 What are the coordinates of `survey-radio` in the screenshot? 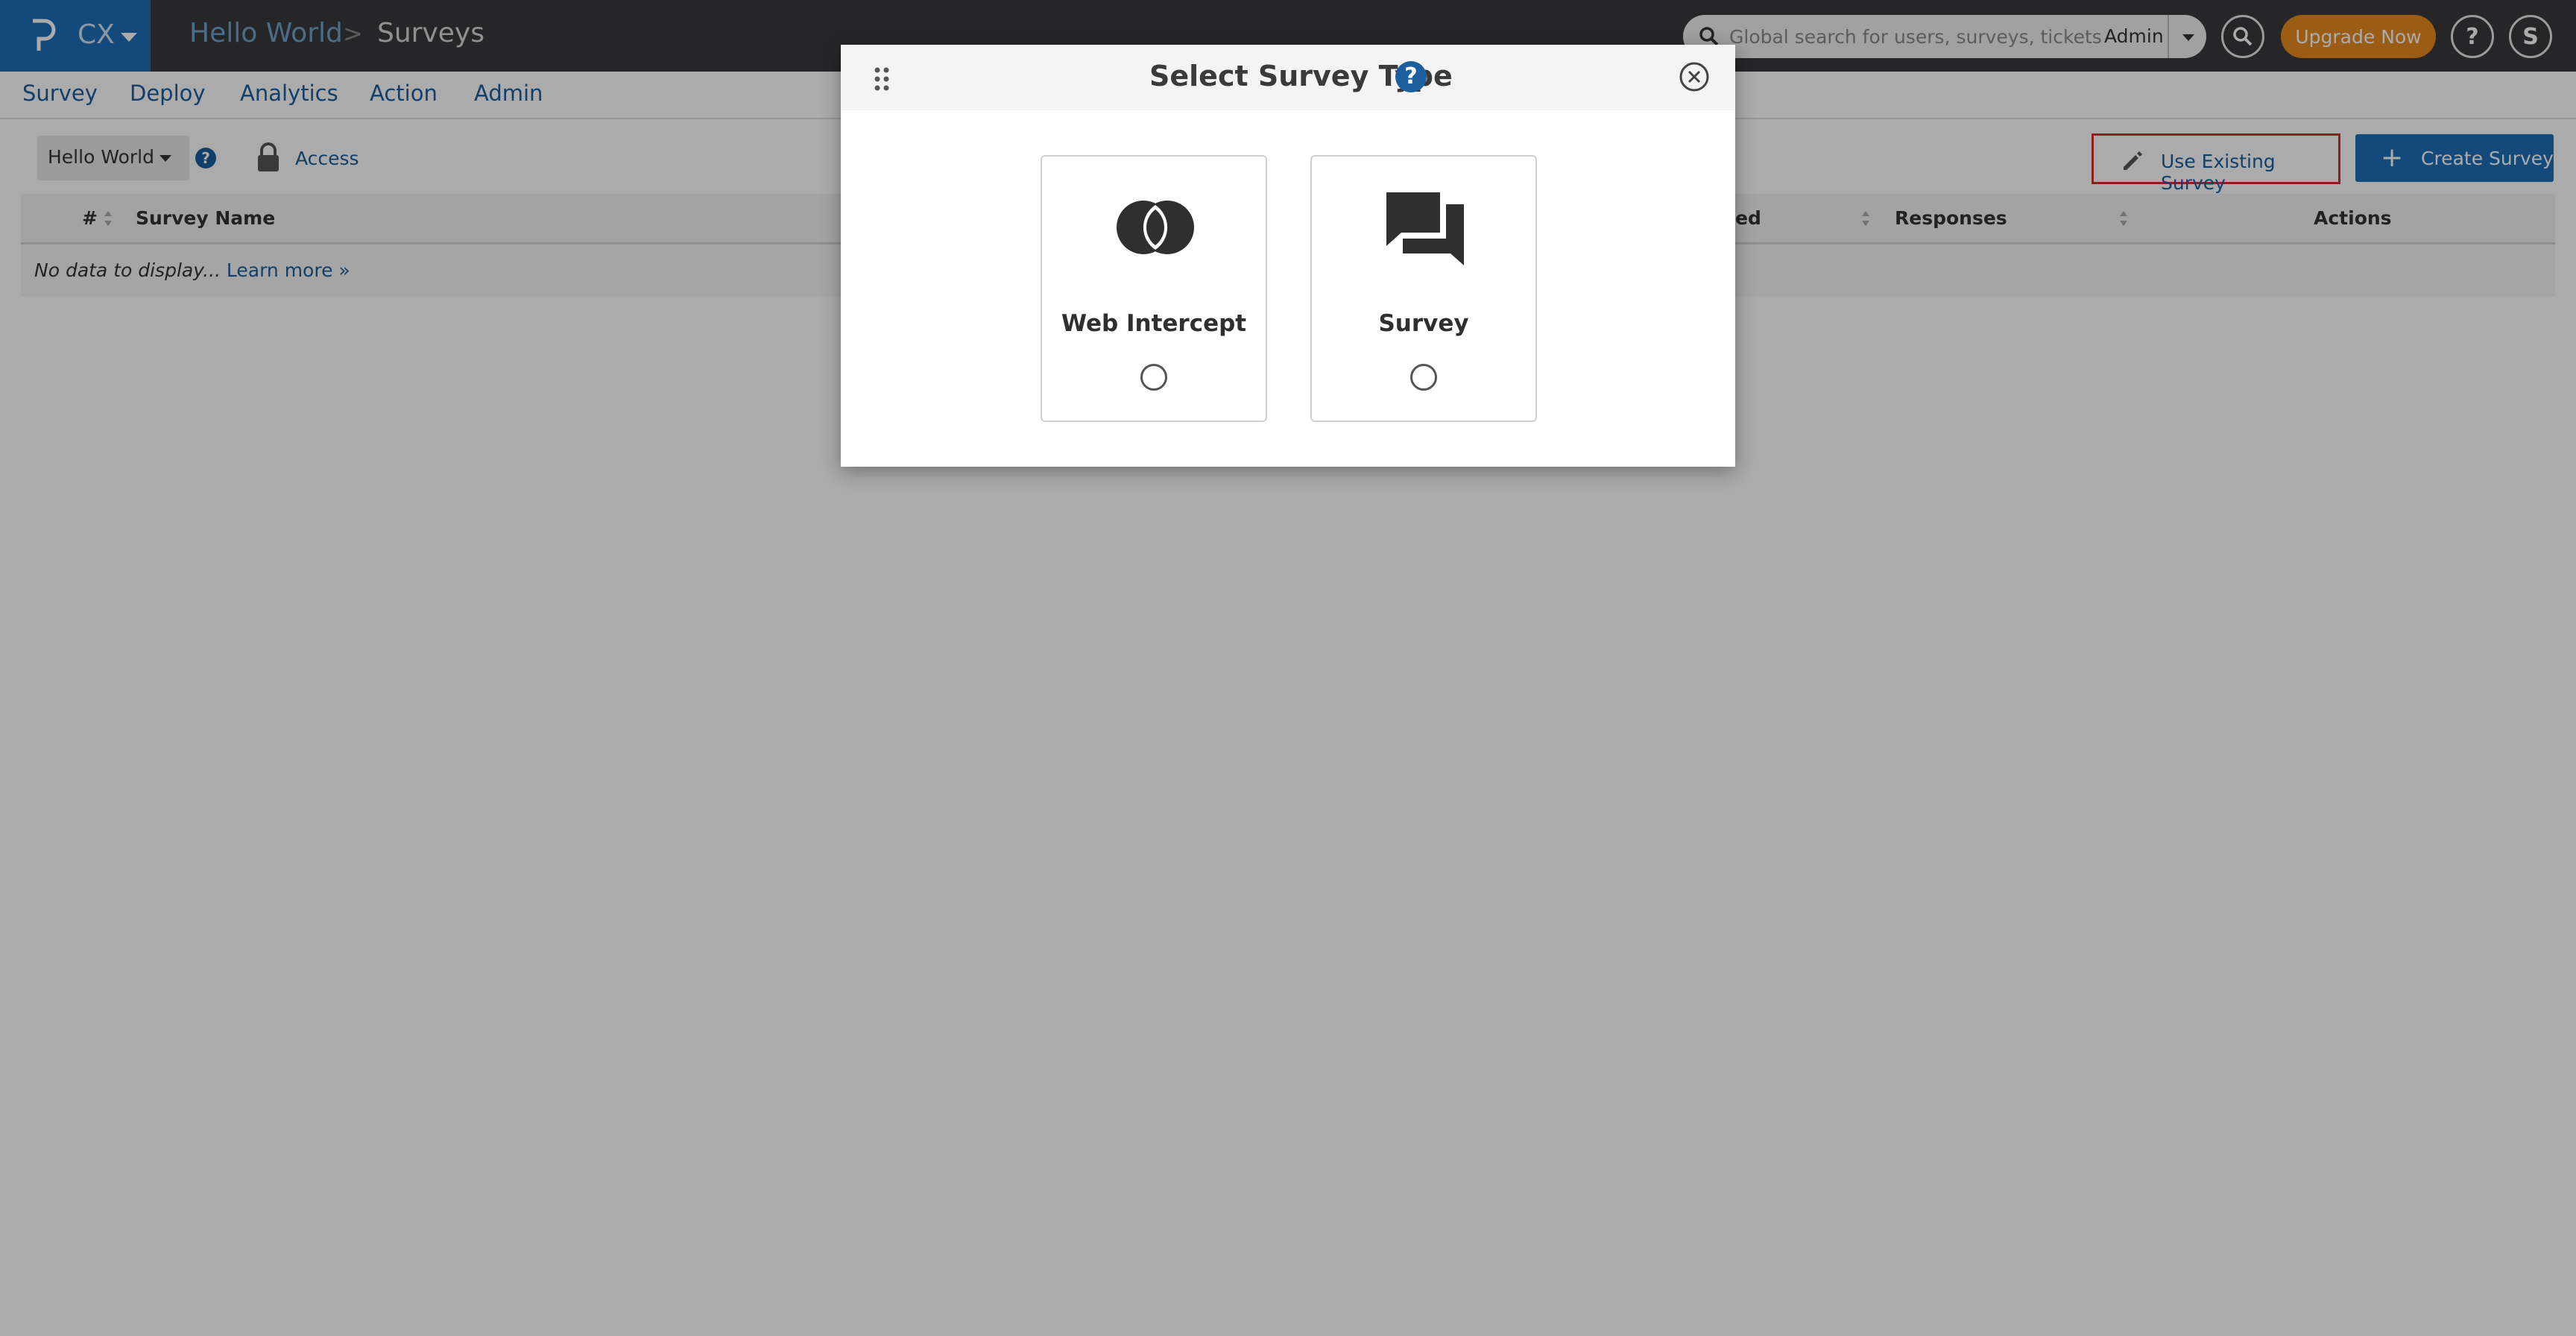 It's located at (1423, 377).